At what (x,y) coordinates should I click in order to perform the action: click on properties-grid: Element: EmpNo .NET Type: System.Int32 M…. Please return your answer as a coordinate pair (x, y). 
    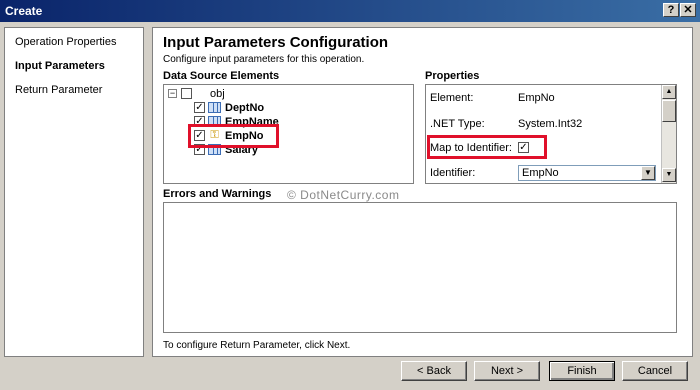
    Looking at the image, I should click on (551, 134).